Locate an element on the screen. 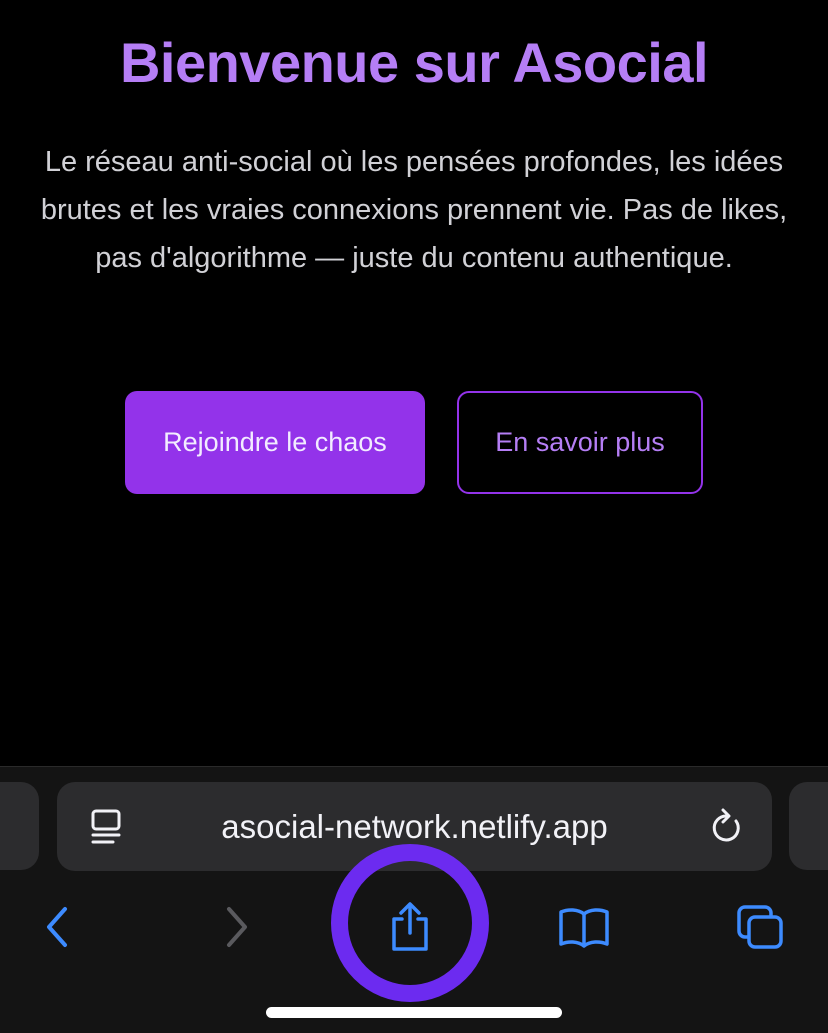 The width and height of the screenshot is (828, 1033). back-button is located at coordinates (58, 927).